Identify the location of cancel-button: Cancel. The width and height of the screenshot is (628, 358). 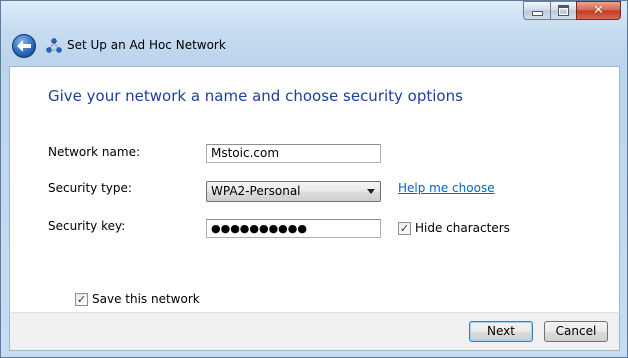
(576, 331).